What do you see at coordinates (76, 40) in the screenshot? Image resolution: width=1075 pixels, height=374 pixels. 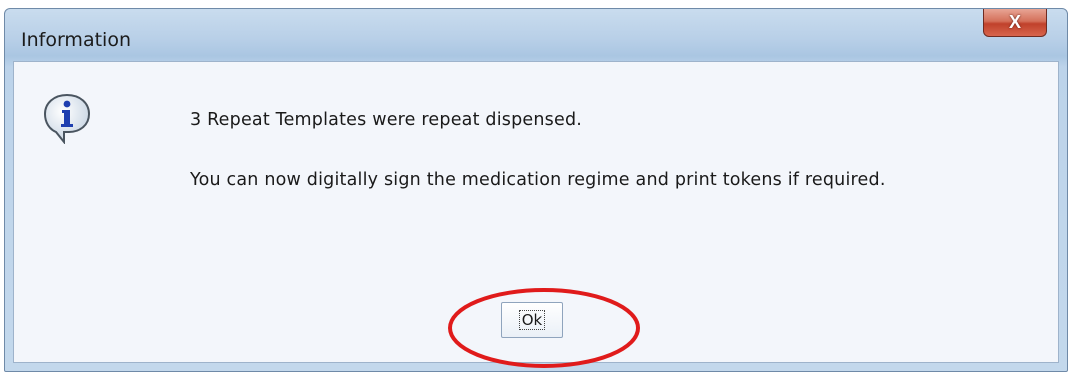 I see `dialog-title: Information` at bounding box center [76, 40].